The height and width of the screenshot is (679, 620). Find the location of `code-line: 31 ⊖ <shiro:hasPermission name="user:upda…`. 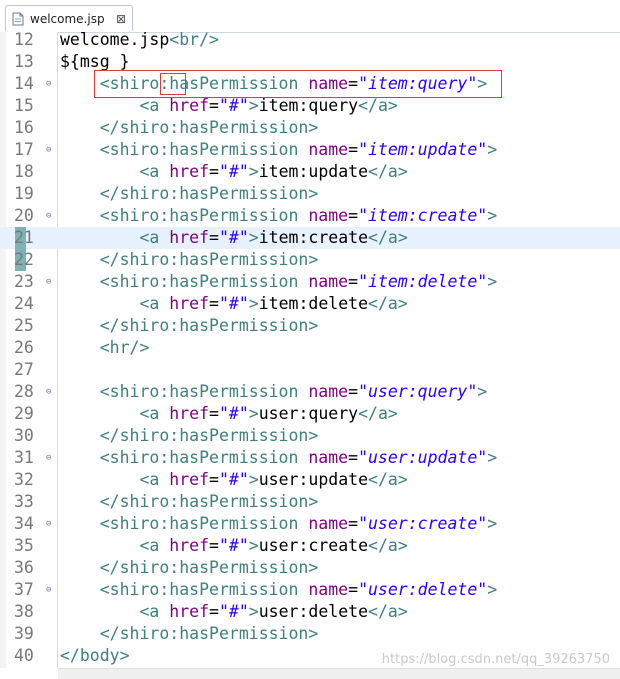

code-line: 31 ⊖ <shiro:hasPermission name="user:upda… is located at coordinates (310, 458).